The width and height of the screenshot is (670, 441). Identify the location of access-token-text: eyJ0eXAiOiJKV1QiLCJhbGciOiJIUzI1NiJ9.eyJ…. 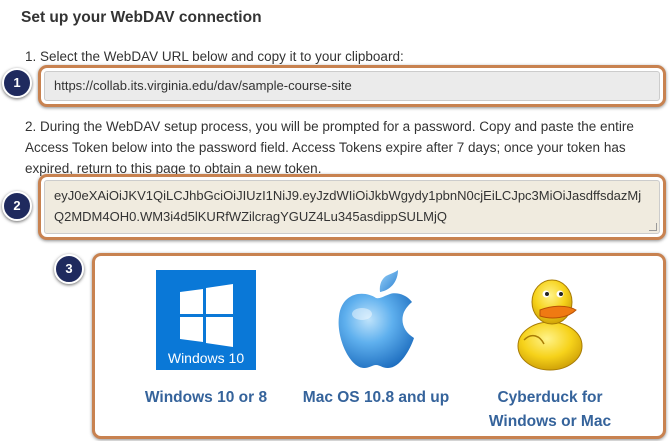
(348, 206).